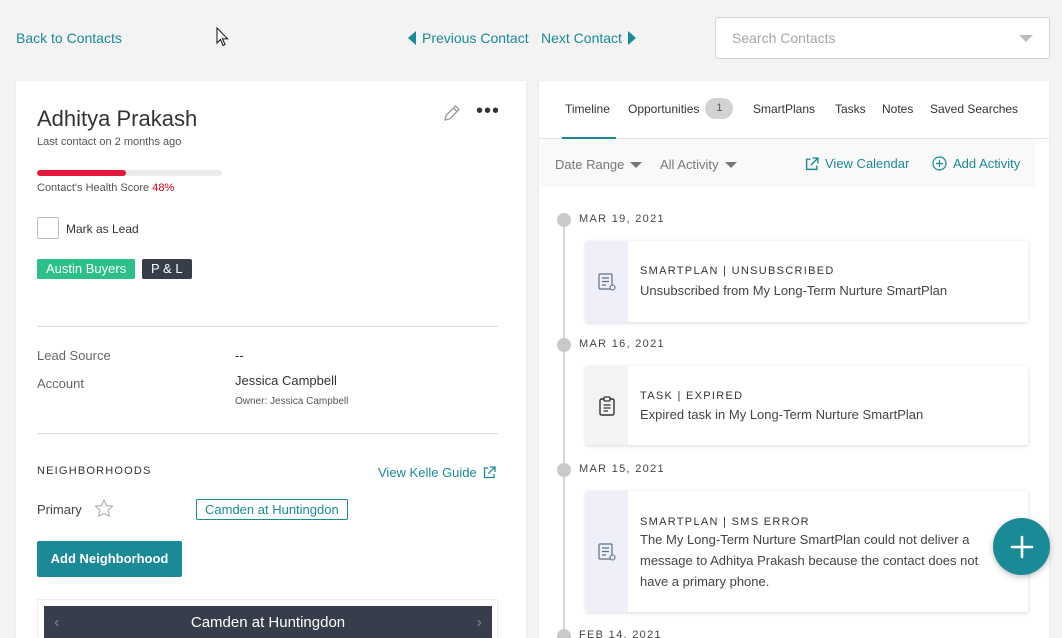 This screenshot has height=638, width=1062. What do you see at coordinates (286, 380) in the screenshot?
I see `account-value: Jessica Campbell` at bounding box center [286, 380].